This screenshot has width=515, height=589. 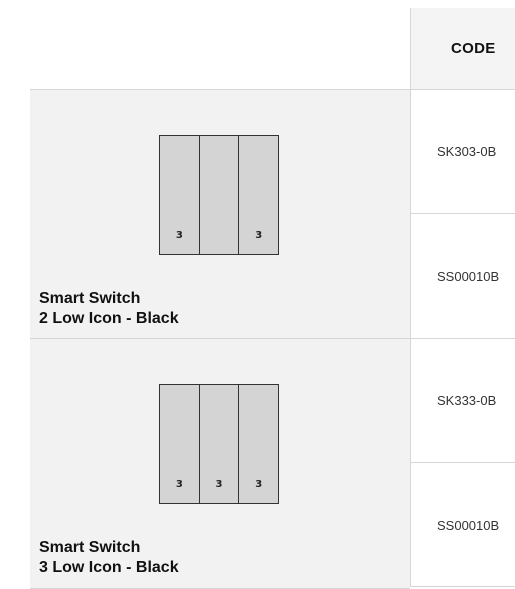 What do you see at coordinates (462, 48) in the screenshot?
I see `code-column-header: CODE` at bounding box center [462, 48].